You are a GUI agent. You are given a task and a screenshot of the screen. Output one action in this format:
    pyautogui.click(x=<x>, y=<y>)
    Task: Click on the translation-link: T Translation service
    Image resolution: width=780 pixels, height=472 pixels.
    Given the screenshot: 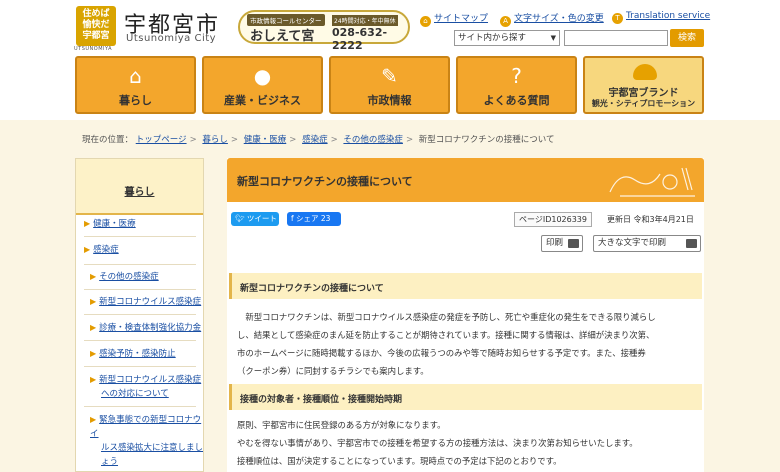 What is the action you would take?
    pyautogui.click(x=661, y=17)
    